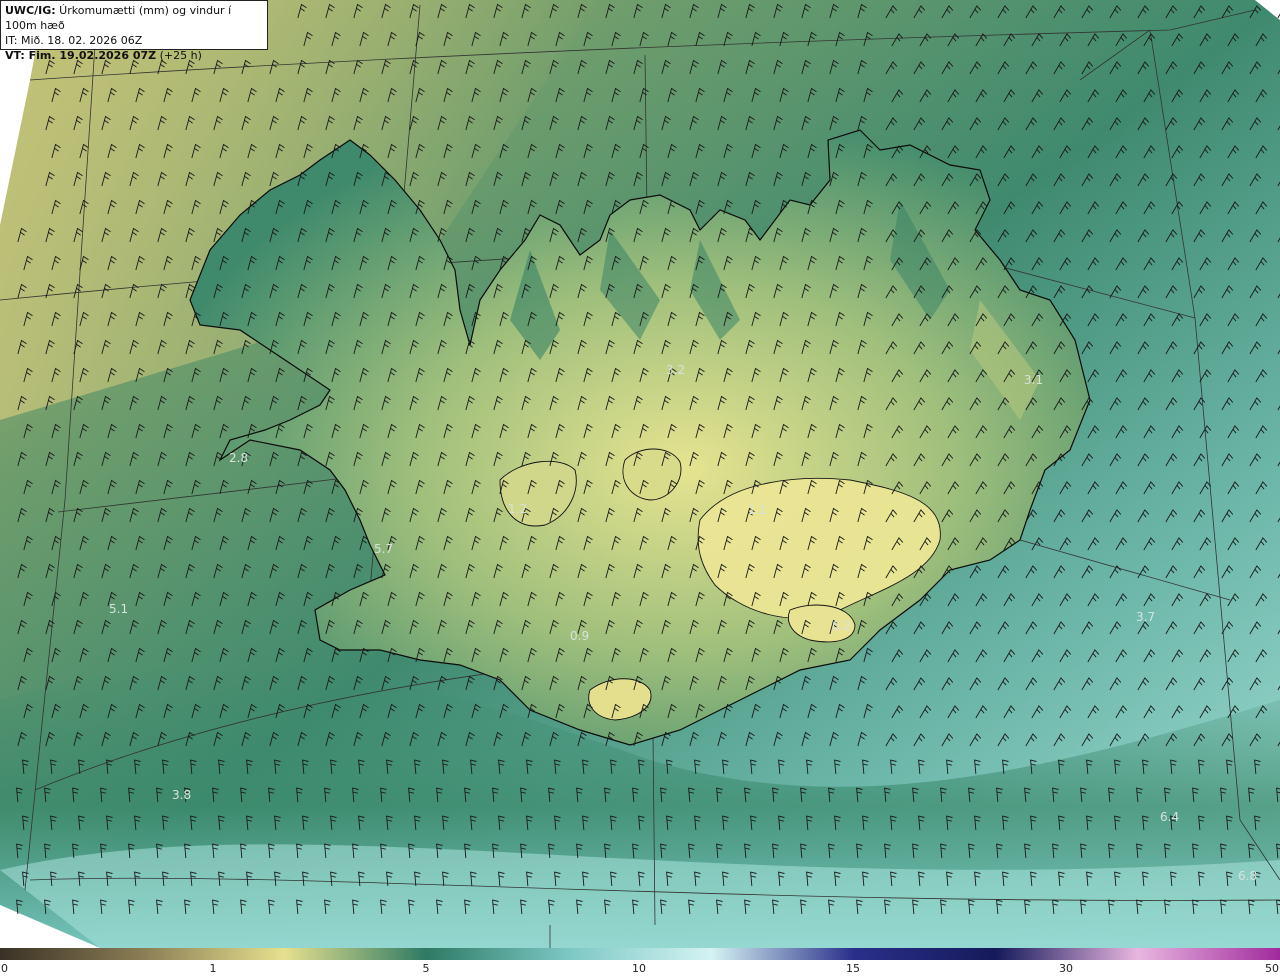 This screenshot has height=978, width=1280. I want to click on value-label: 6.8, so click(1247, 876).